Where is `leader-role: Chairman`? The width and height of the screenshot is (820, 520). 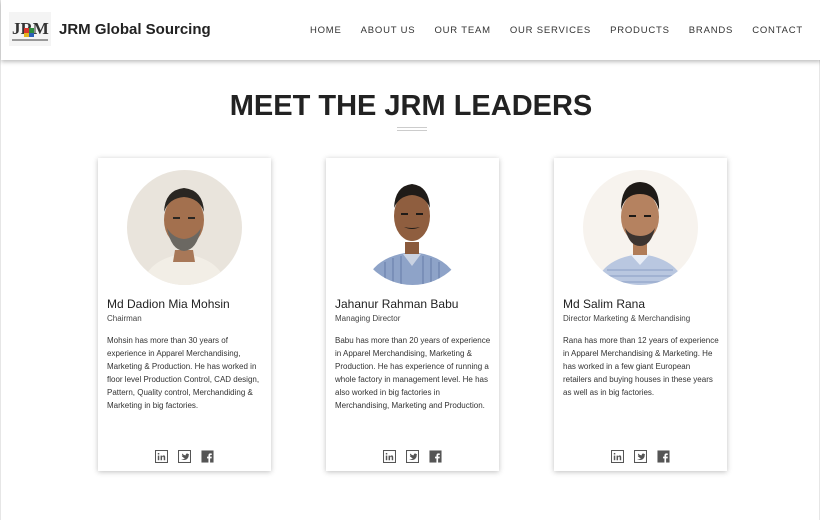 leader-role: Chairman is located at coordinates (124, 318).